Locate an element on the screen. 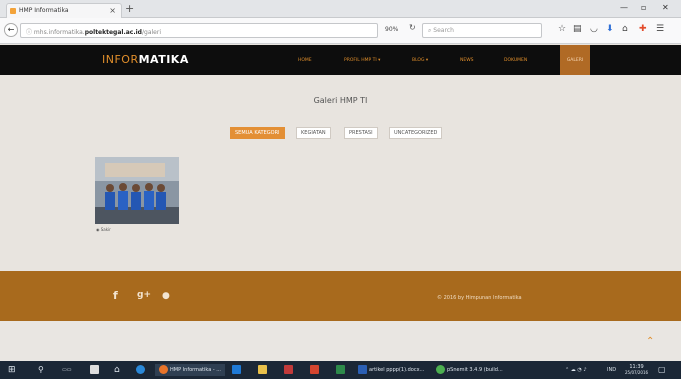 Image resolution: width=681 pixels, height=379 pixels. gallery-caption-text: Sakir is located at coordinates (105, 229).